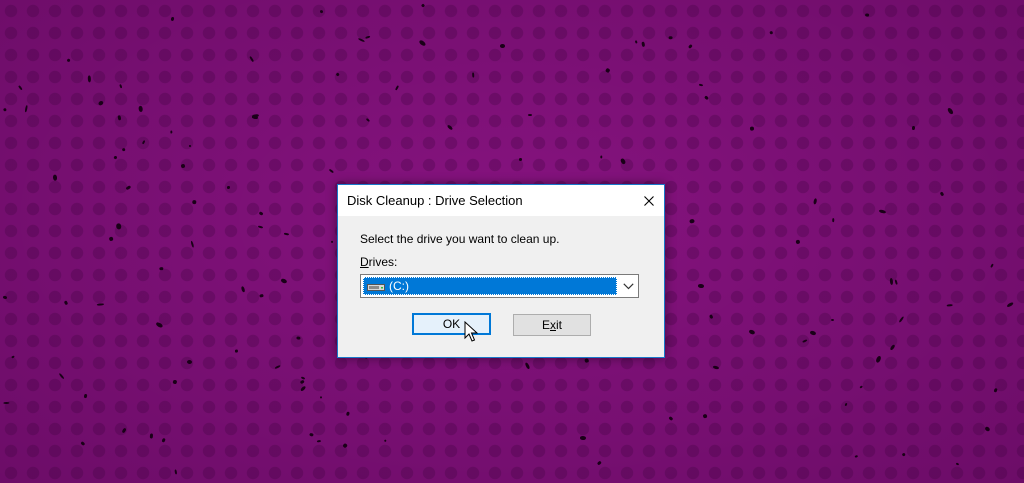  I want to click on dialog-title: Disk Cleanup : Drive Selection, so click(435, 200).